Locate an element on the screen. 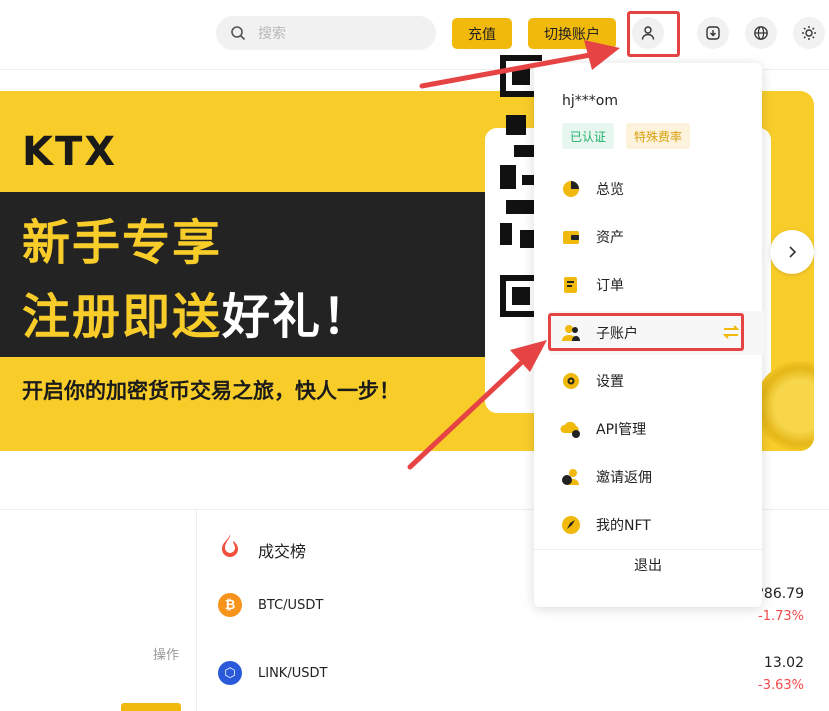 The image size is (829, 711). chevron-right-icon is located at coordinates (793, 252).